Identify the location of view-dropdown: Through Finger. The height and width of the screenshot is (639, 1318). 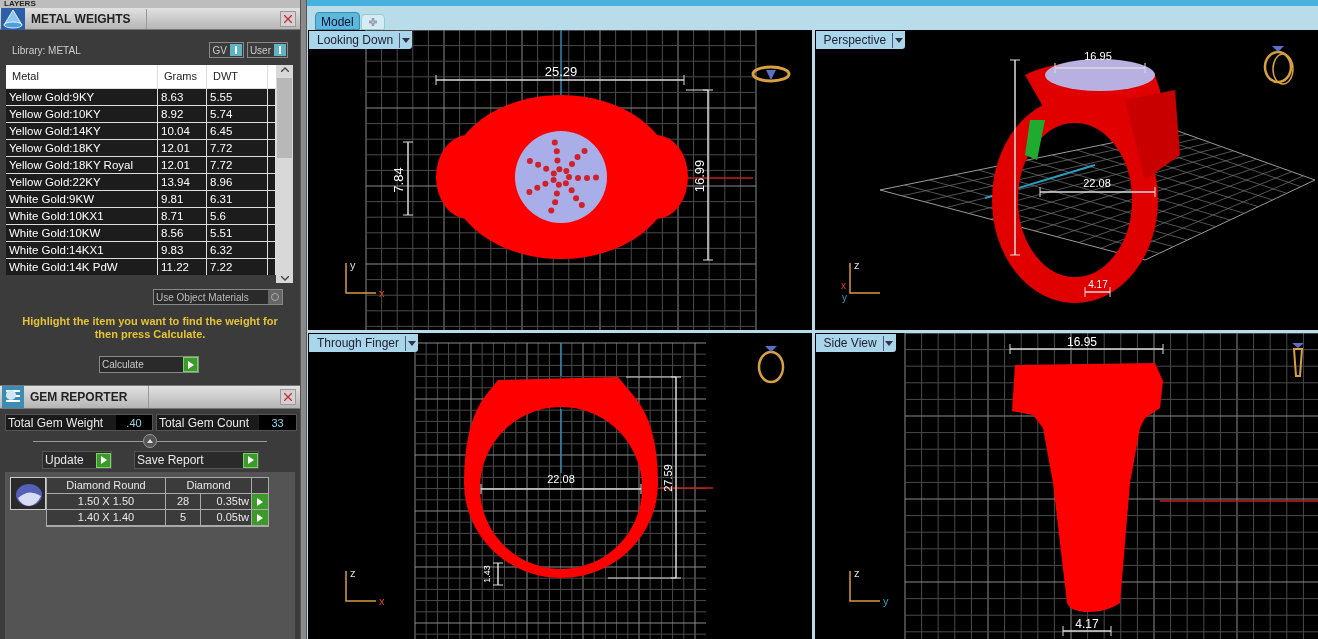
(364, 343).